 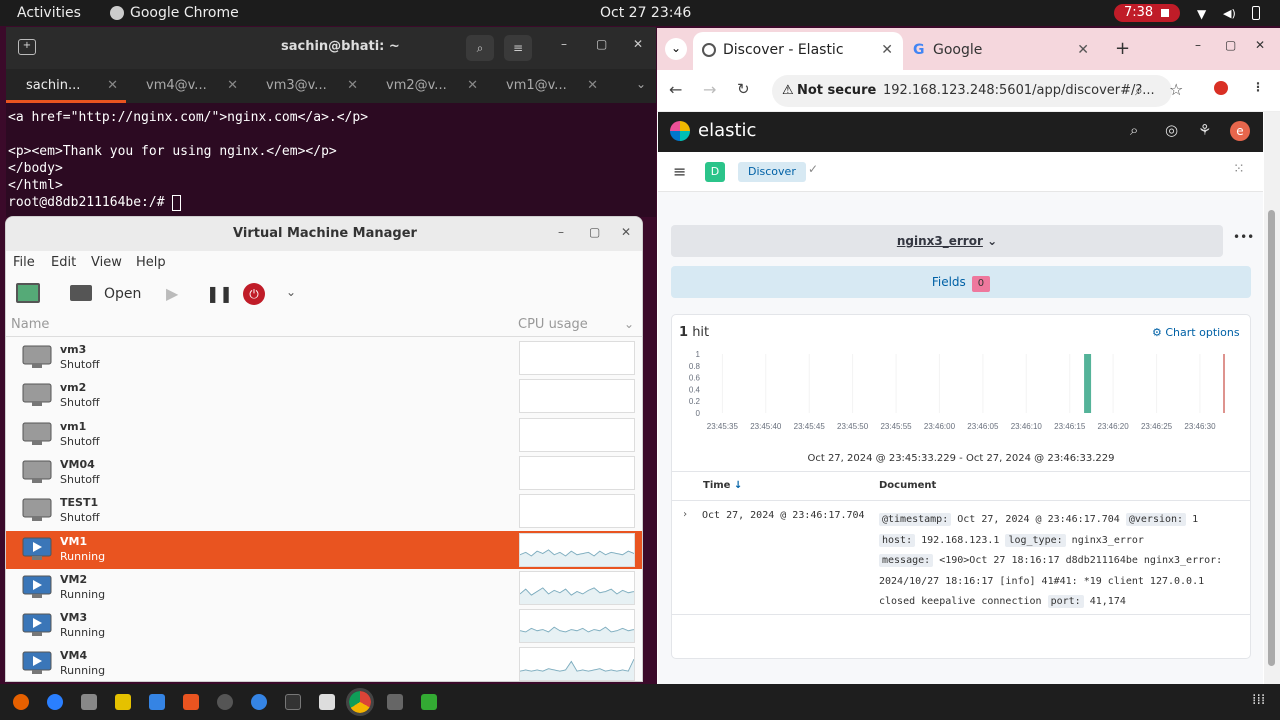 I want to click on vm-row: VM2 Running, so click(x=324, y=588).